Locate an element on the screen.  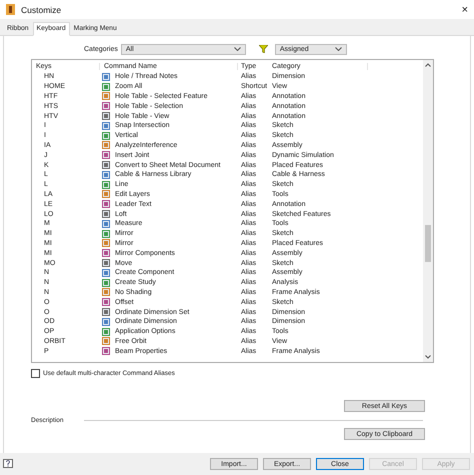
scrollbar-thumb is located at coordinates (428, 243).